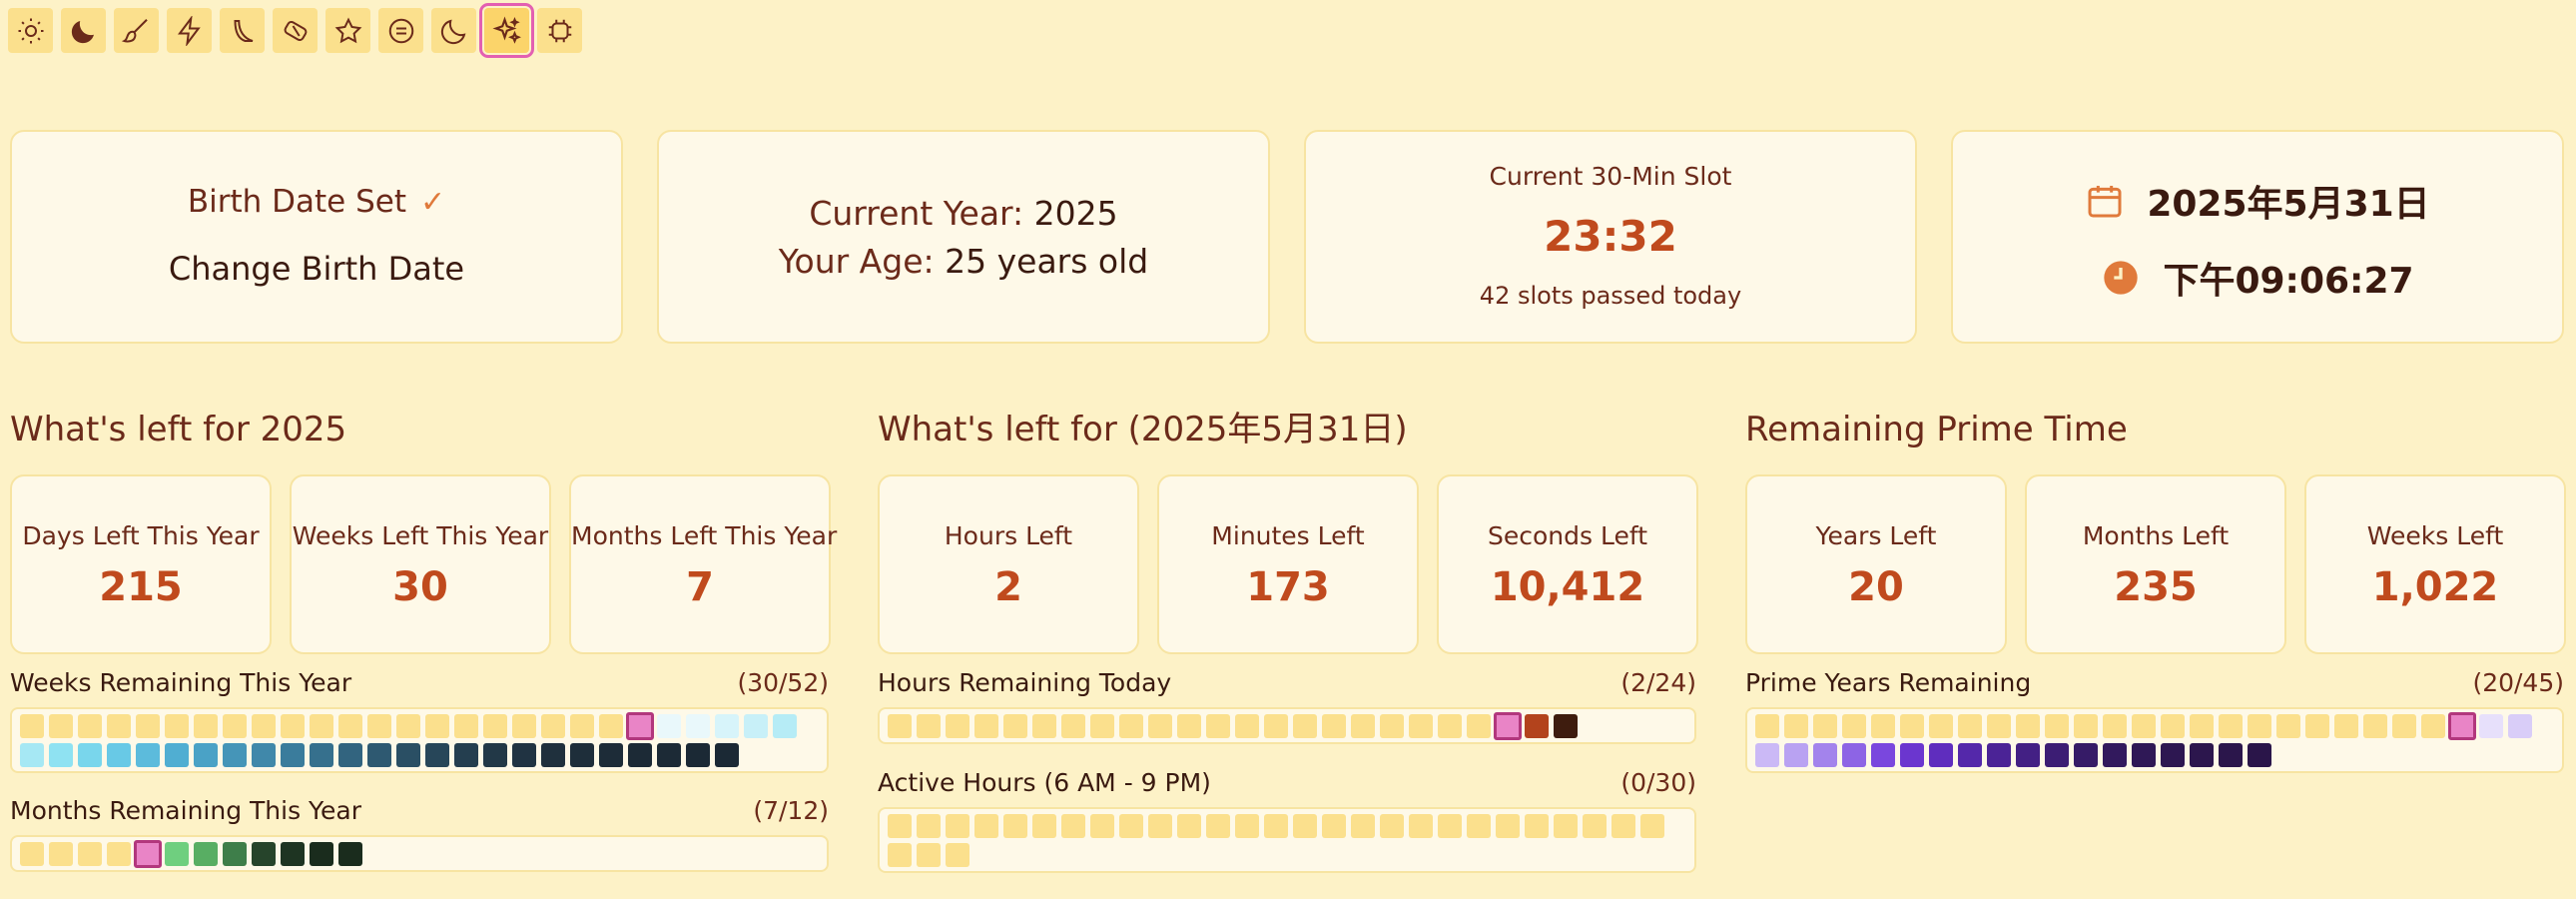  What do you see at coordinates (136, 30) in the screenshot?
I see `brush-icon` at bounding box center [136, 30].